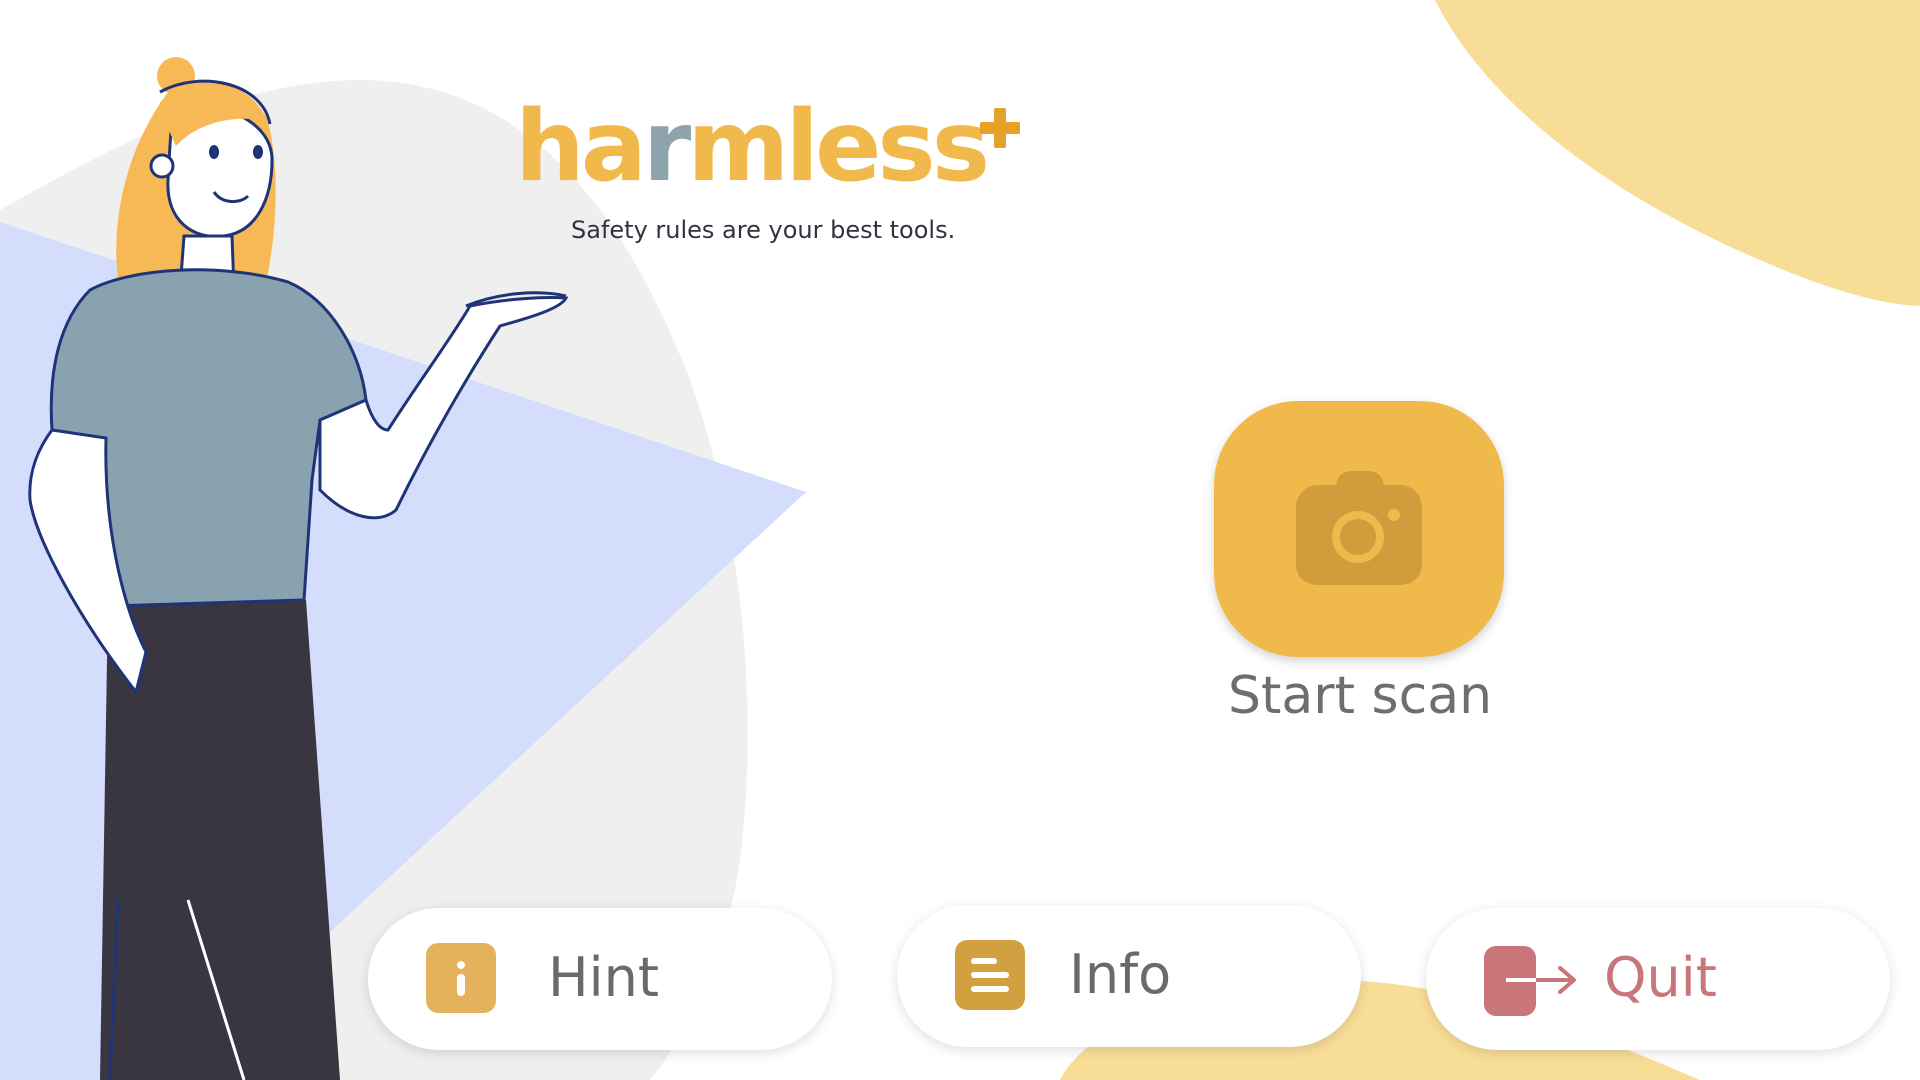 Image resolution: width=1920 pixels, height=1080 pixels. Describe the element at coordinates (1541, 980) in the screenshot. I see `exit-arrow-icon` at that location.